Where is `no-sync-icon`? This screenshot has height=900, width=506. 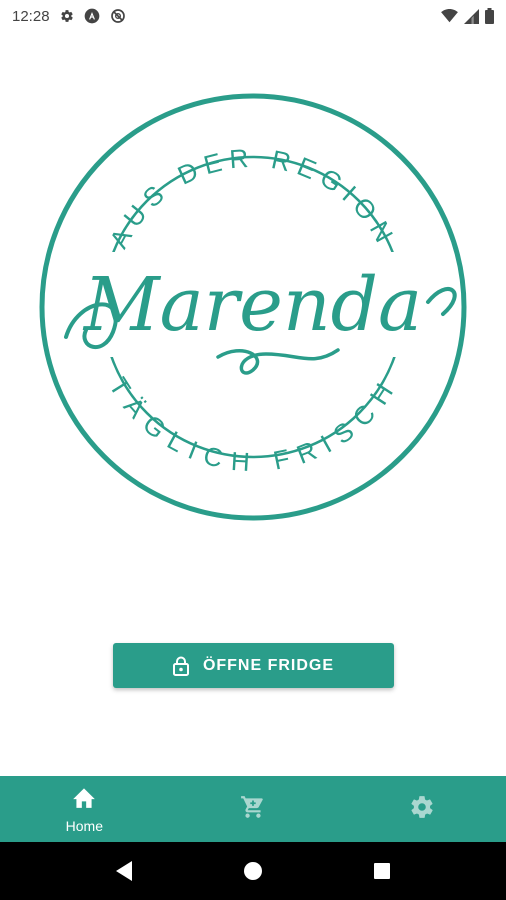 no-sync-icon is located at coordinates (118, 16).